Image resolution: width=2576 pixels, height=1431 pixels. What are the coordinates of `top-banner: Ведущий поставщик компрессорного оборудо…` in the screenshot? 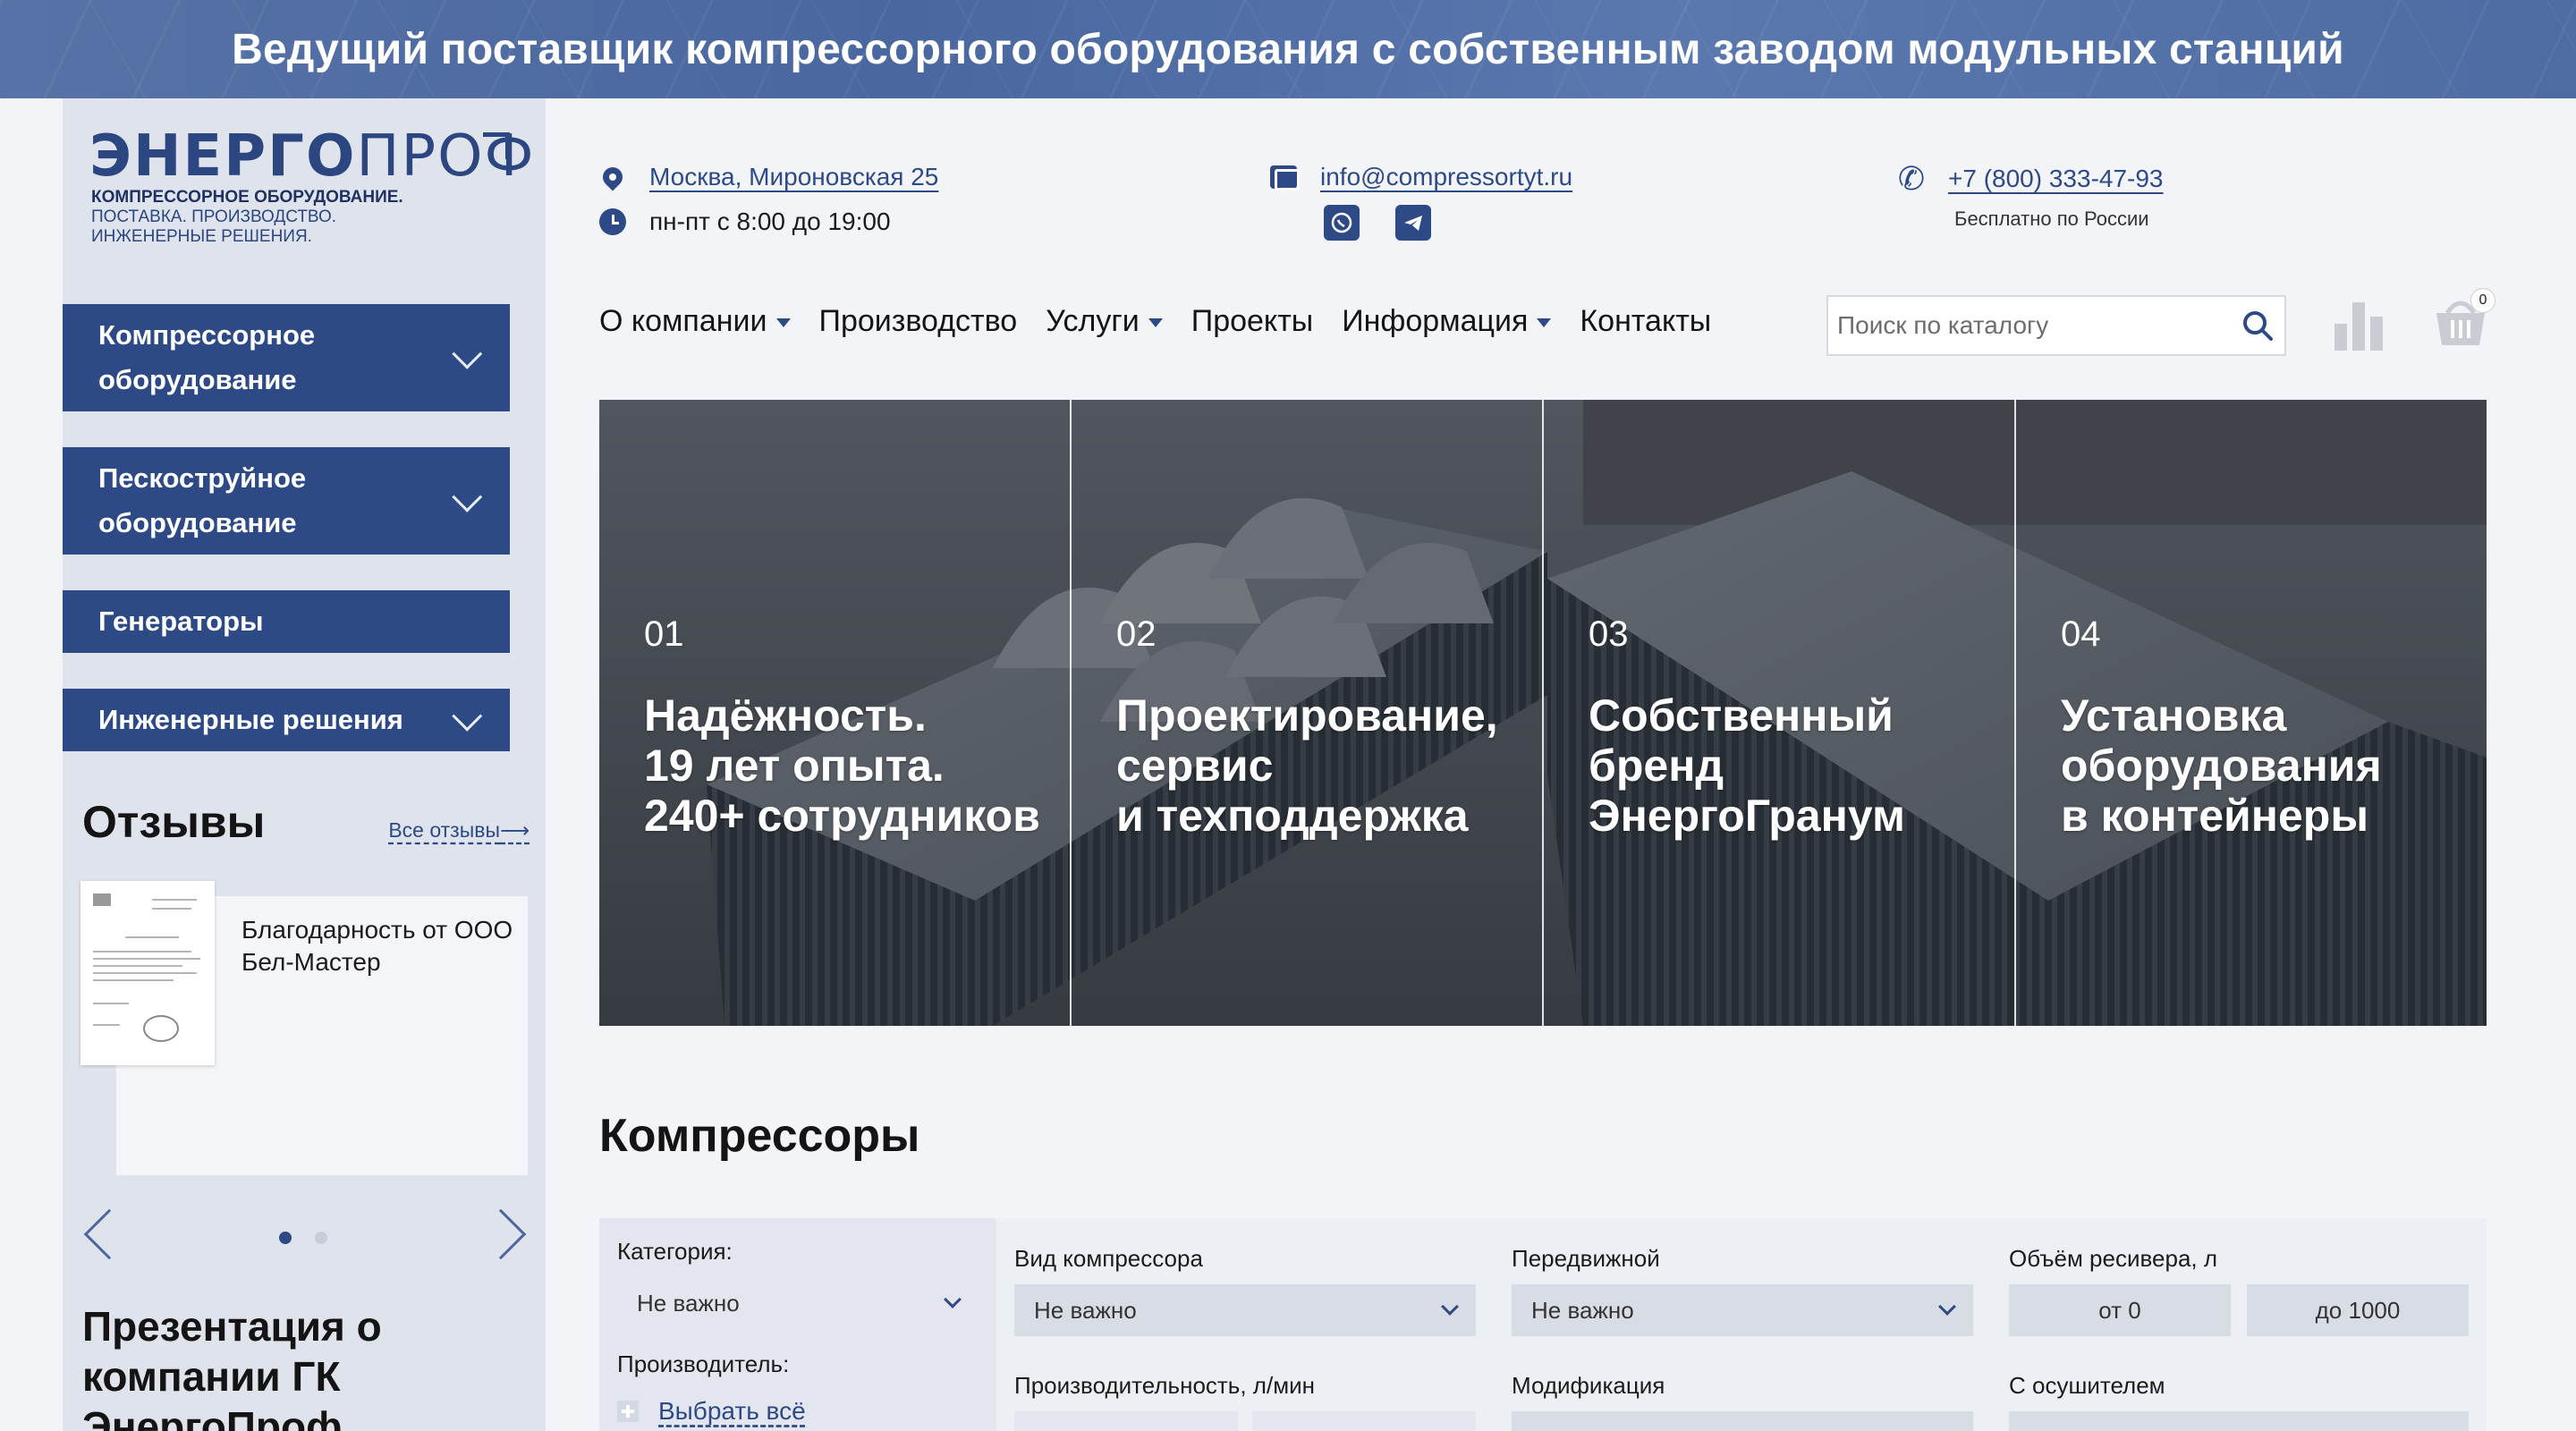 It's located at (1288, 49).